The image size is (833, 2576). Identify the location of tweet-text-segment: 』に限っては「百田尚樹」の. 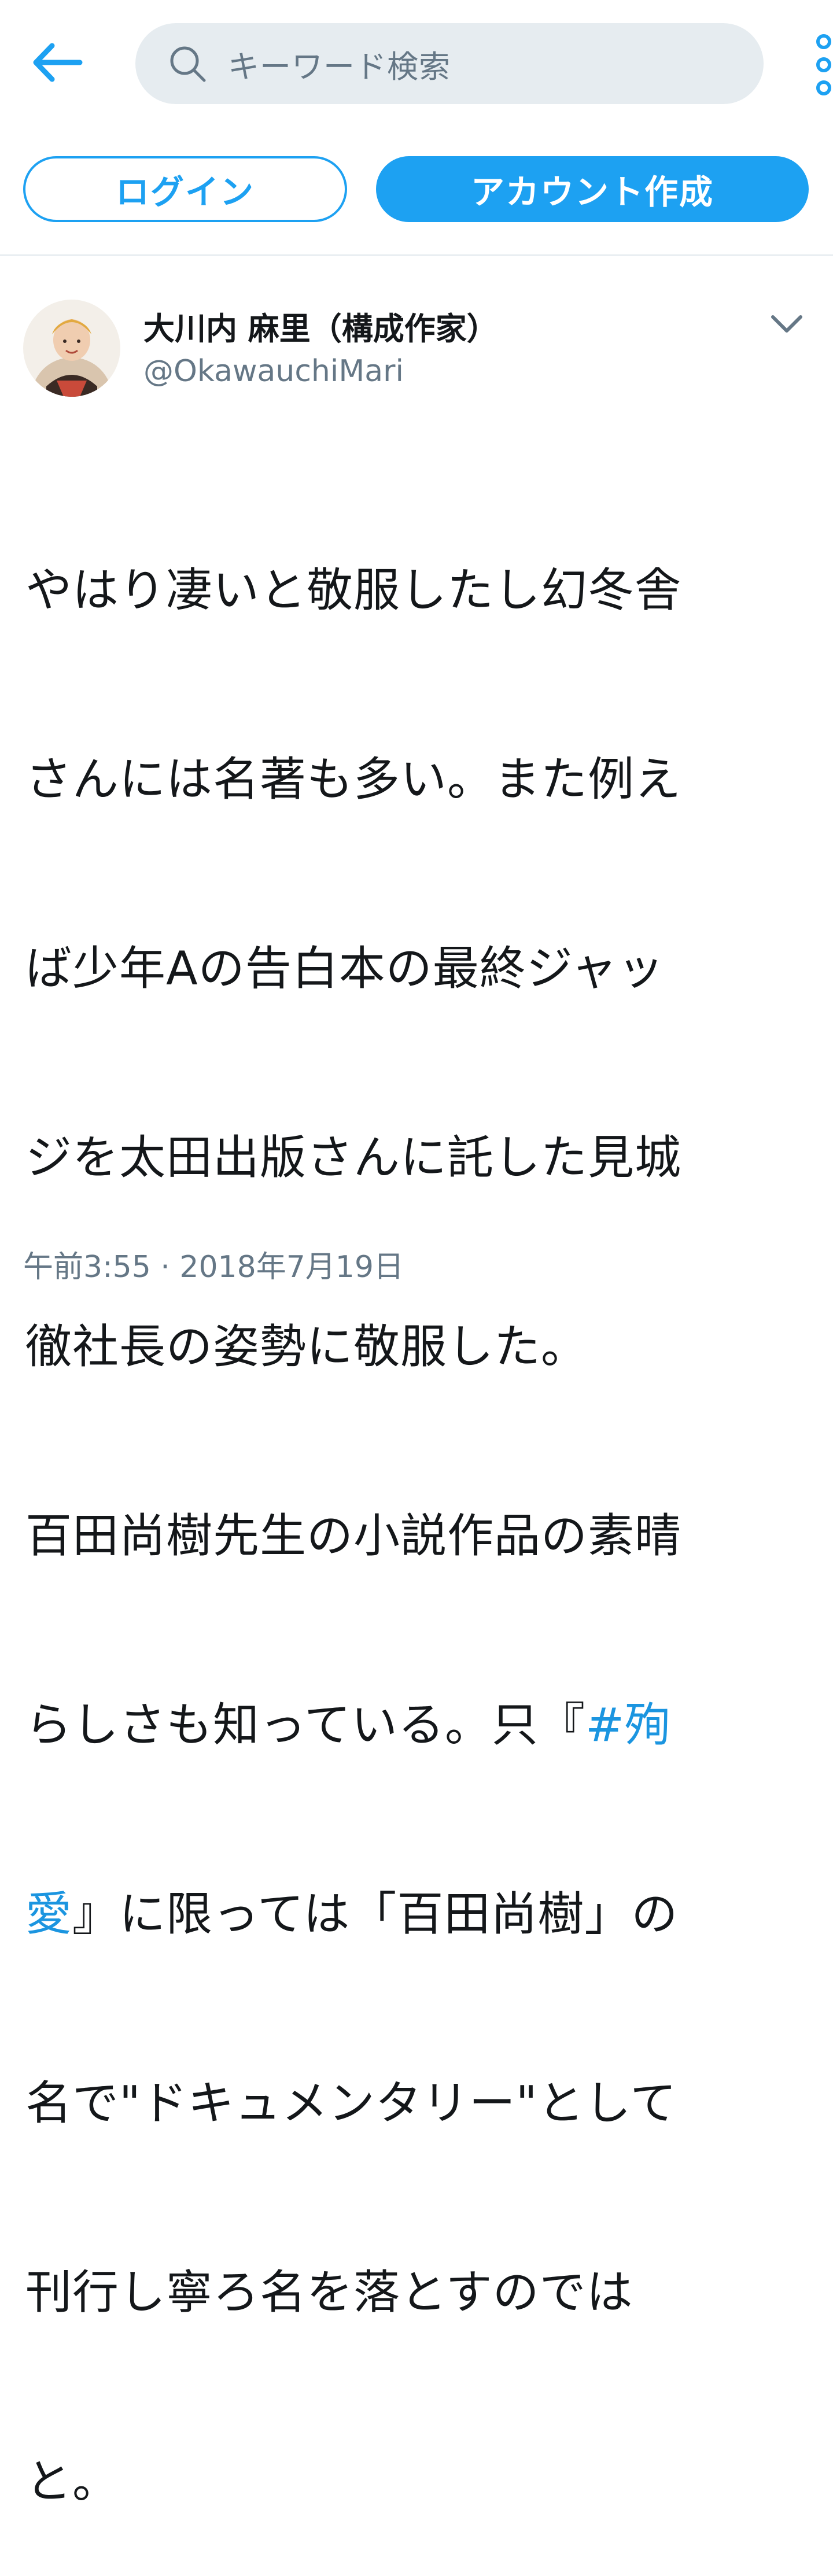
(376, 1914).